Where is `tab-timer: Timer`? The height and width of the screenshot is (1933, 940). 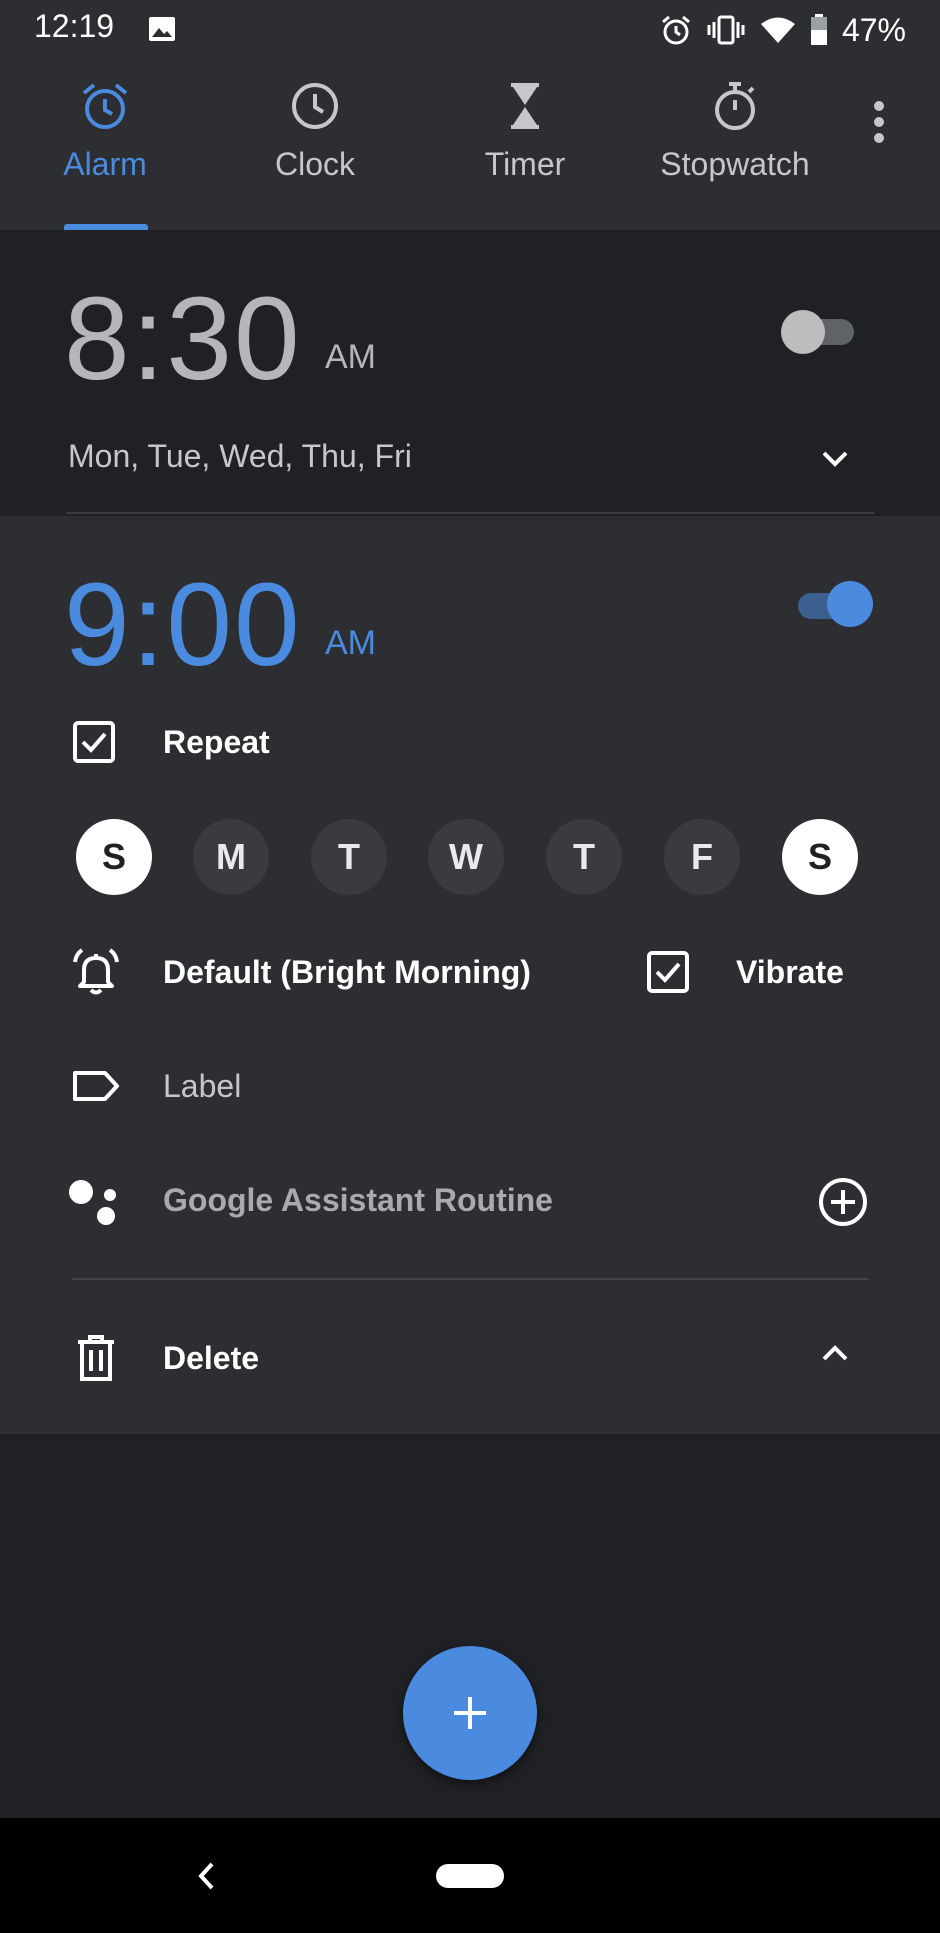
tab-timer: Timer is located at coordinates (525, 131).